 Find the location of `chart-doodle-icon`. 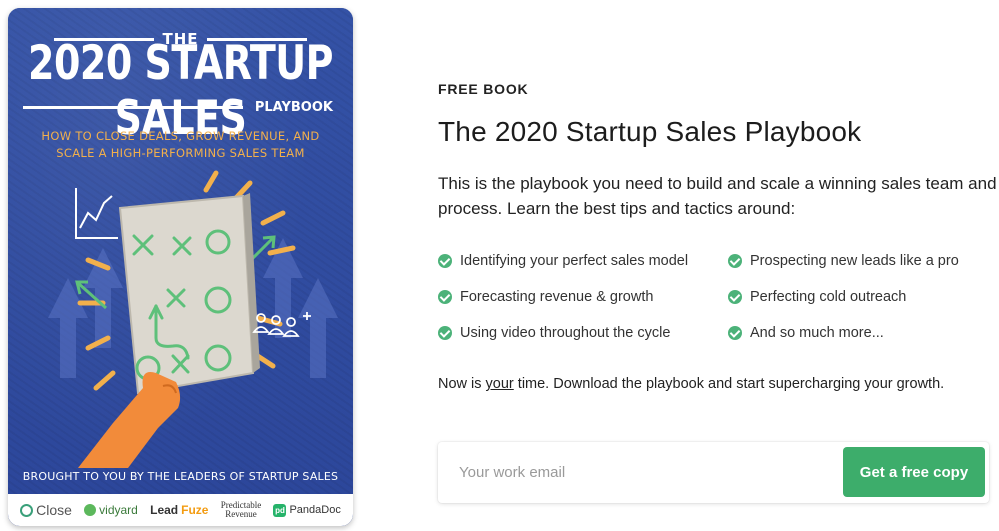

chart-doodle-icon is located at coordinates (96, 213).